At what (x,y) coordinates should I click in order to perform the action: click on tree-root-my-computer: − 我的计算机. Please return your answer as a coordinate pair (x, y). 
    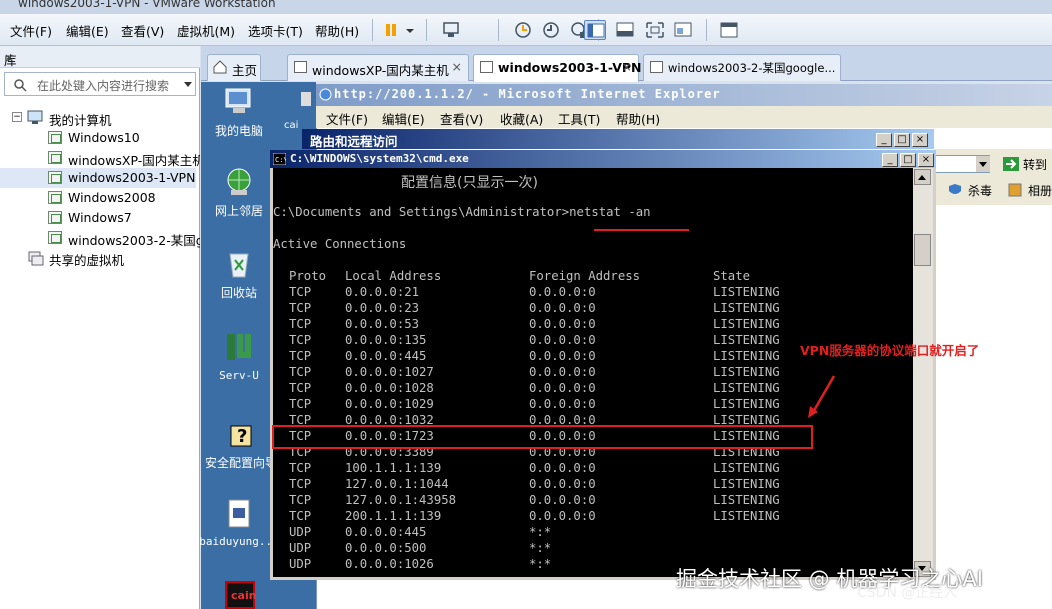
    Looking at the image, I should click on (100, 118).